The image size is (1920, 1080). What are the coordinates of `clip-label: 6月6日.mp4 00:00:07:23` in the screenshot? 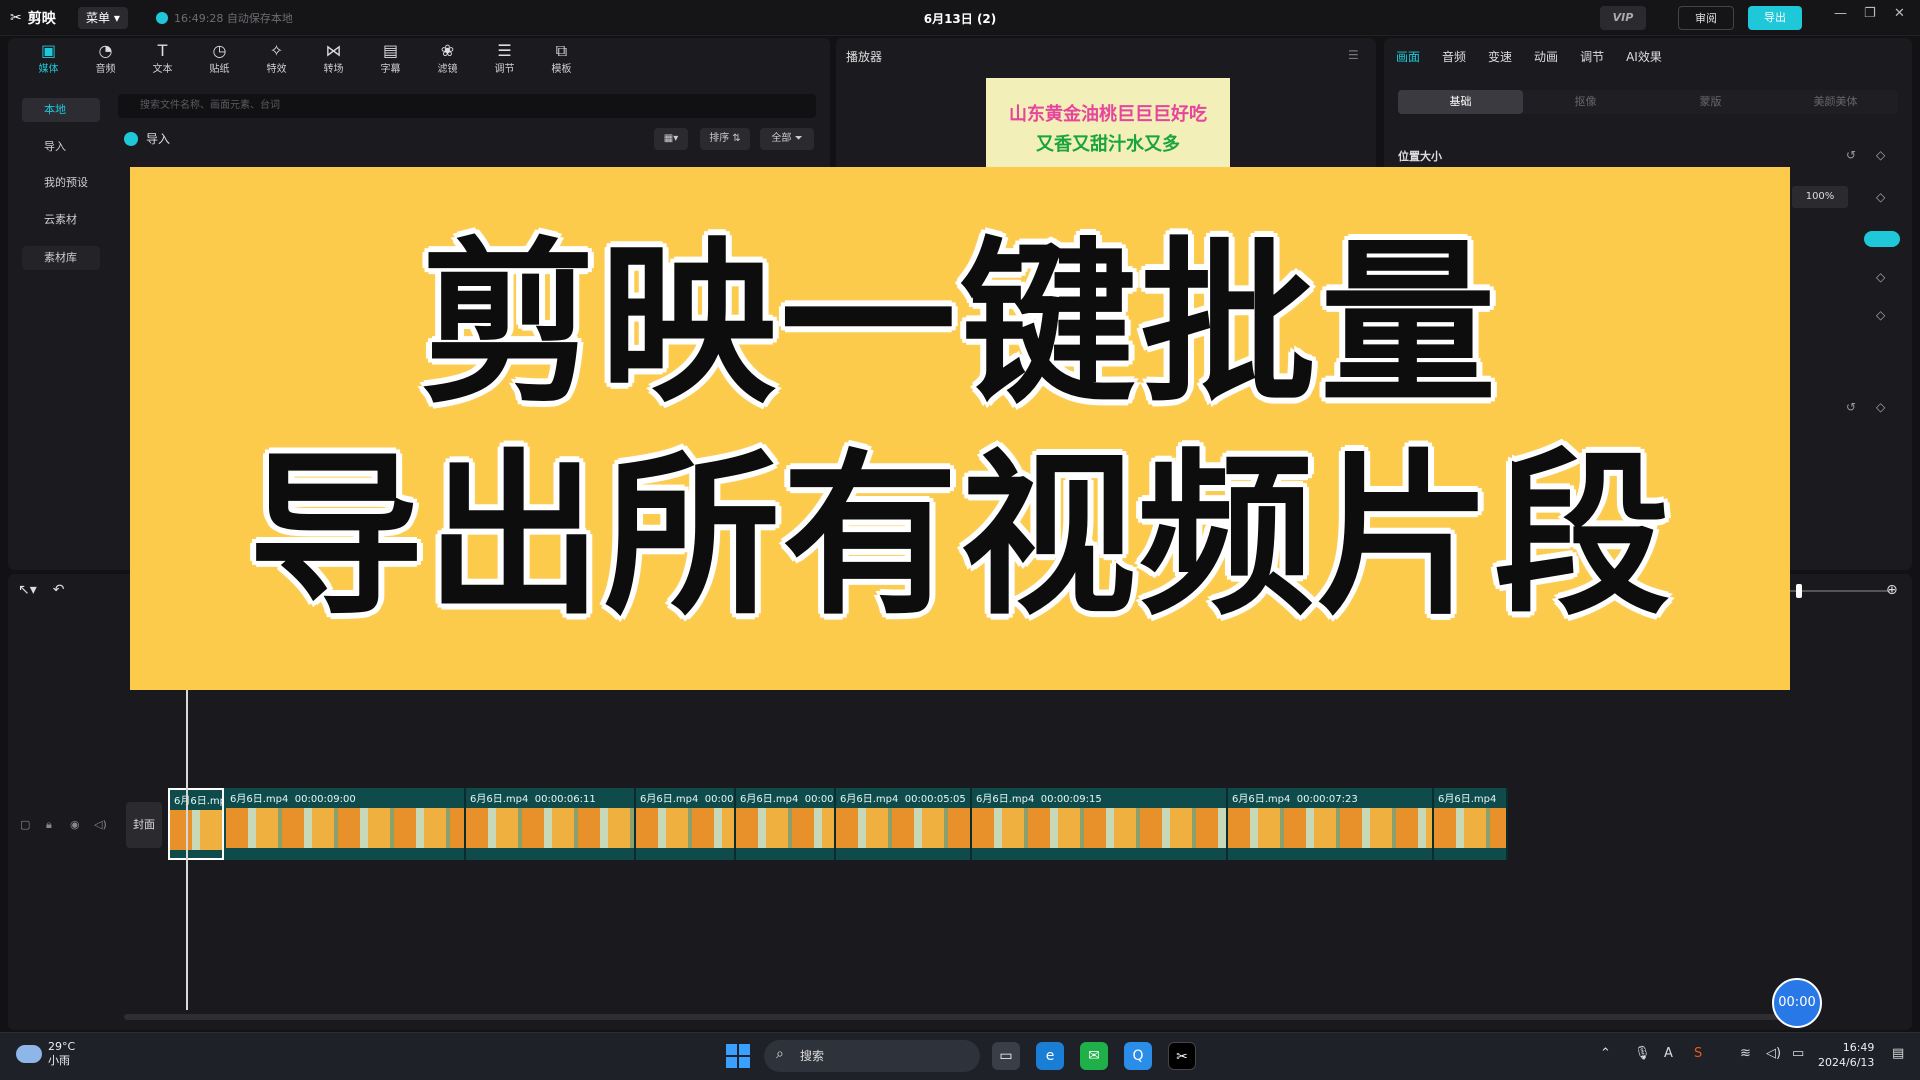 It's located at (1295, 797).